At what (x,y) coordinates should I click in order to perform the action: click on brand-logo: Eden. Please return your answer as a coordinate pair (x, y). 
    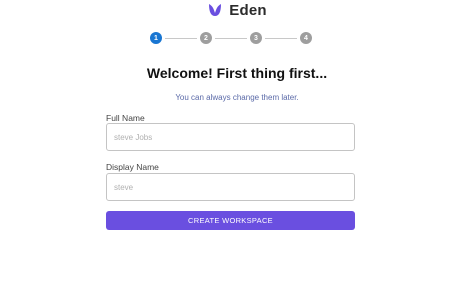
    Looking at the image, I should click on (237, 10).